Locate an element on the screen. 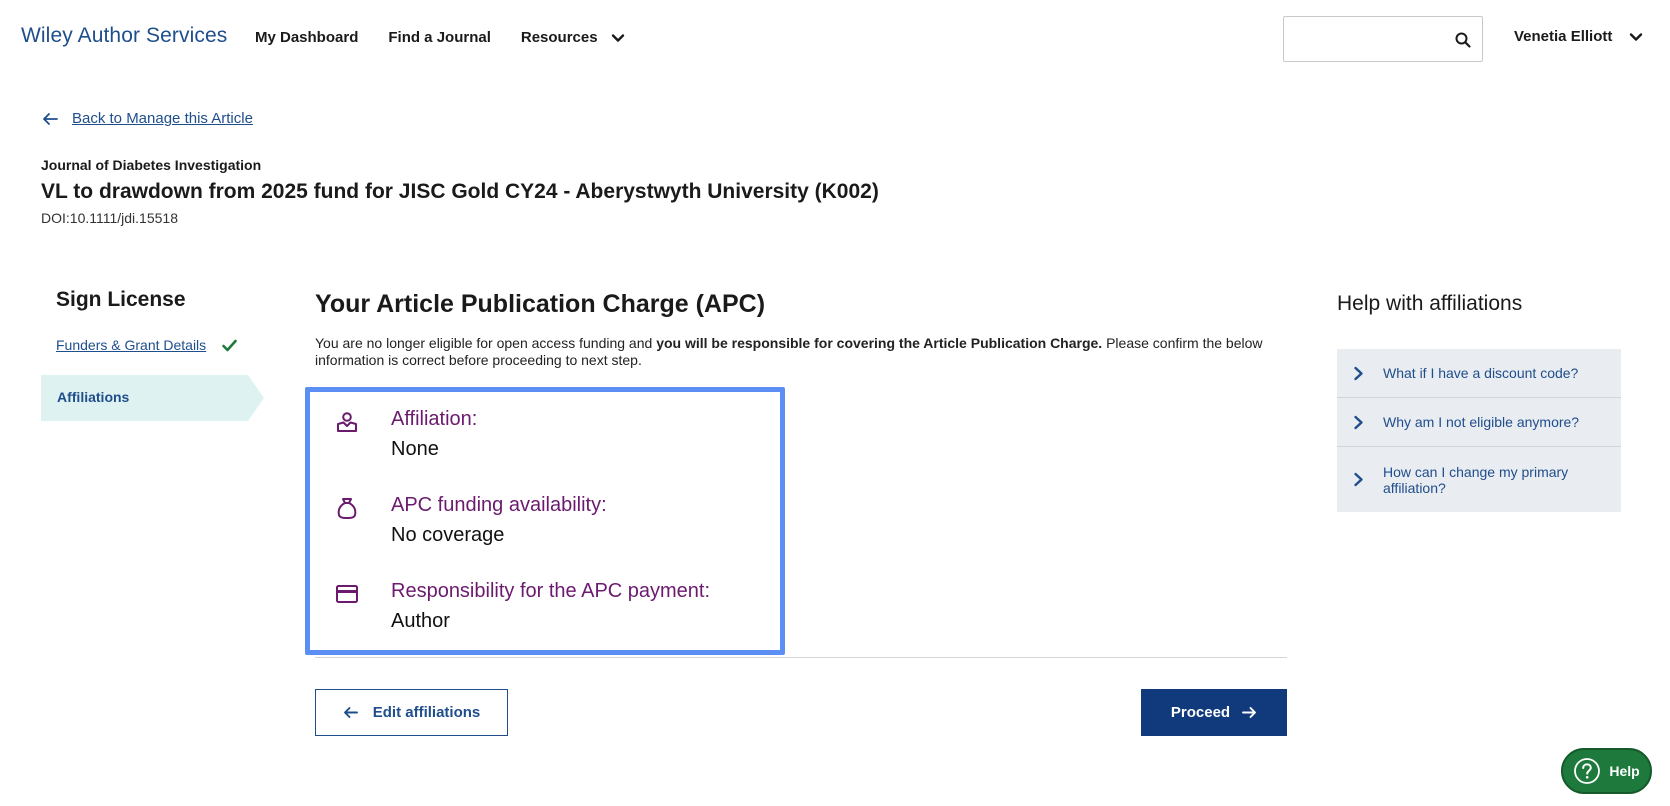 The width and height of the screenshot is (1670, 806). step-label: Affiliations is located at coordinates (93, 397).